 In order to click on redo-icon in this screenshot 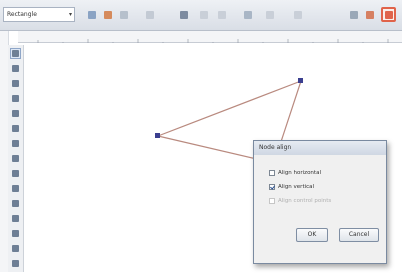, I will do `click(203, 14)`.